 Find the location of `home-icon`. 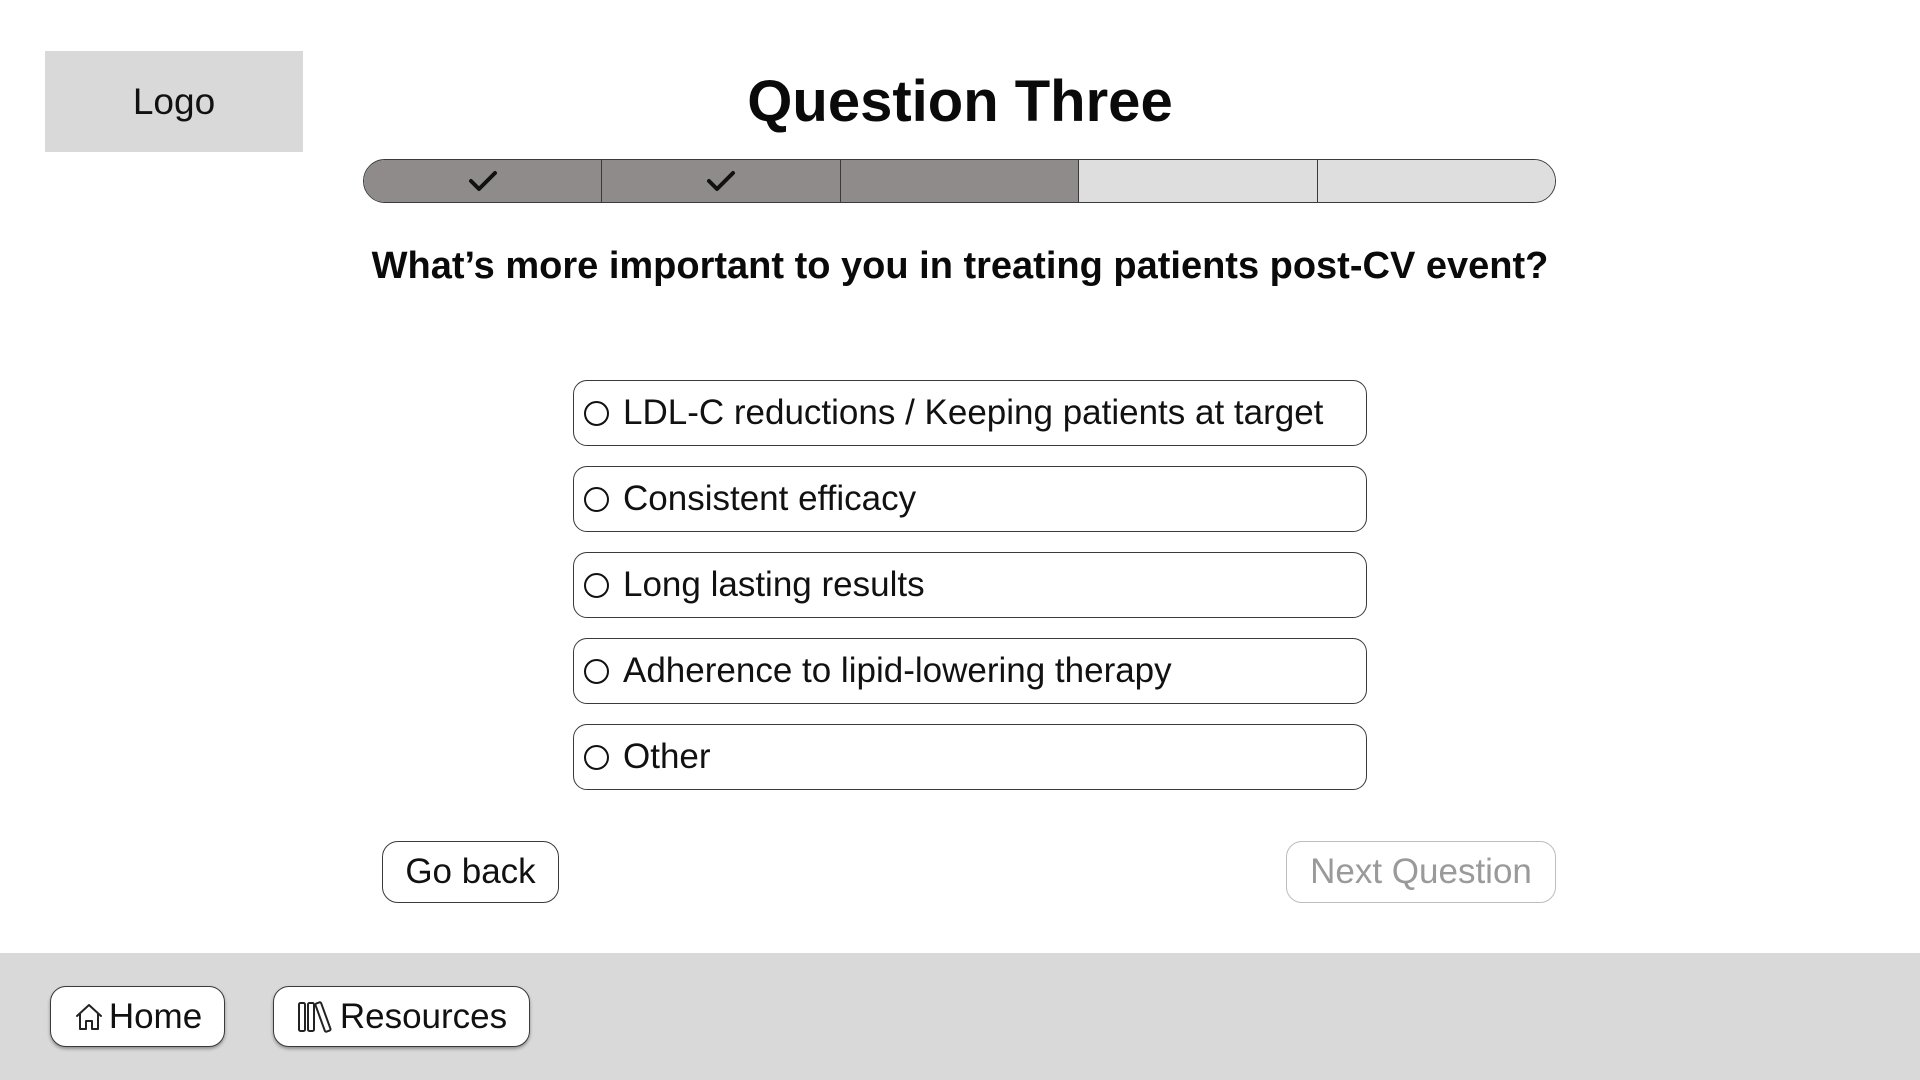

home-icon is located at coordinates (89, 1017).